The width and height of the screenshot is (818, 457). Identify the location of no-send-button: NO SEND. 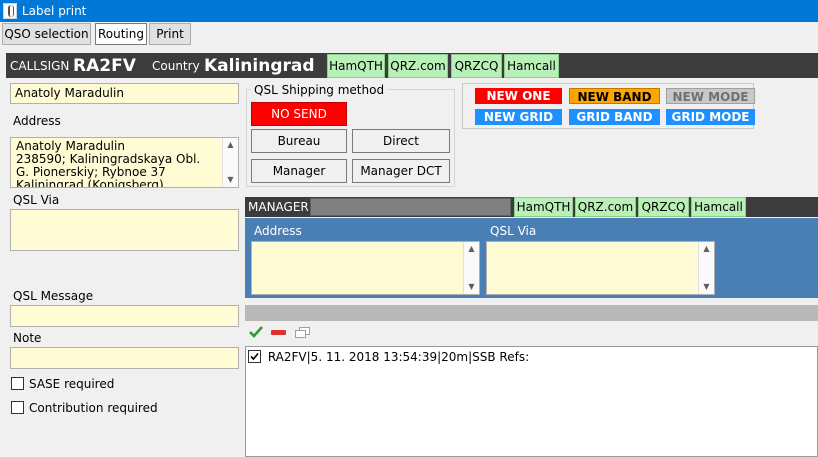
(299, 114).